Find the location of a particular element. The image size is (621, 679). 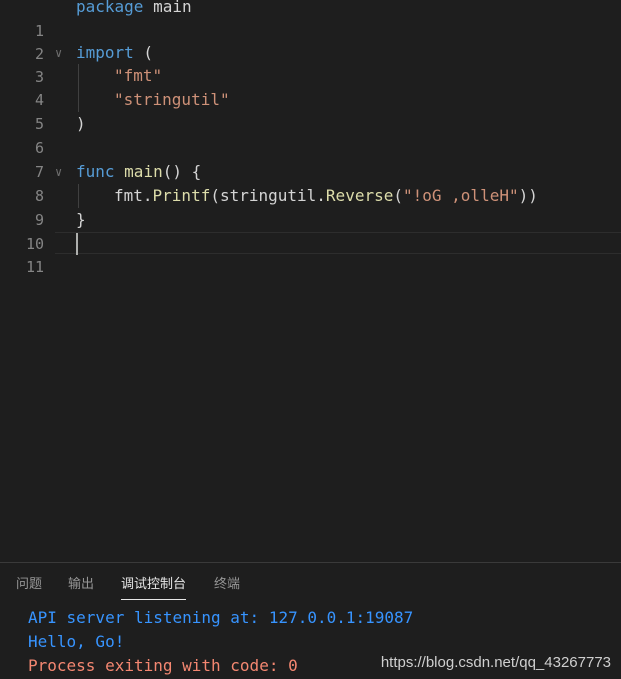

function-reverse: Reverse is located at coordinates (359, 195).